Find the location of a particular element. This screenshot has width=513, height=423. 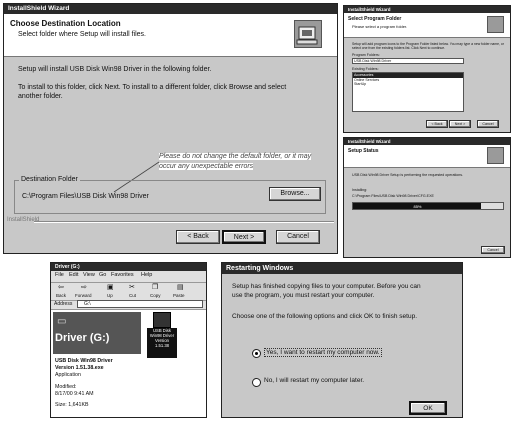

menu-item-go: Go is located at coordinates (102, 275).